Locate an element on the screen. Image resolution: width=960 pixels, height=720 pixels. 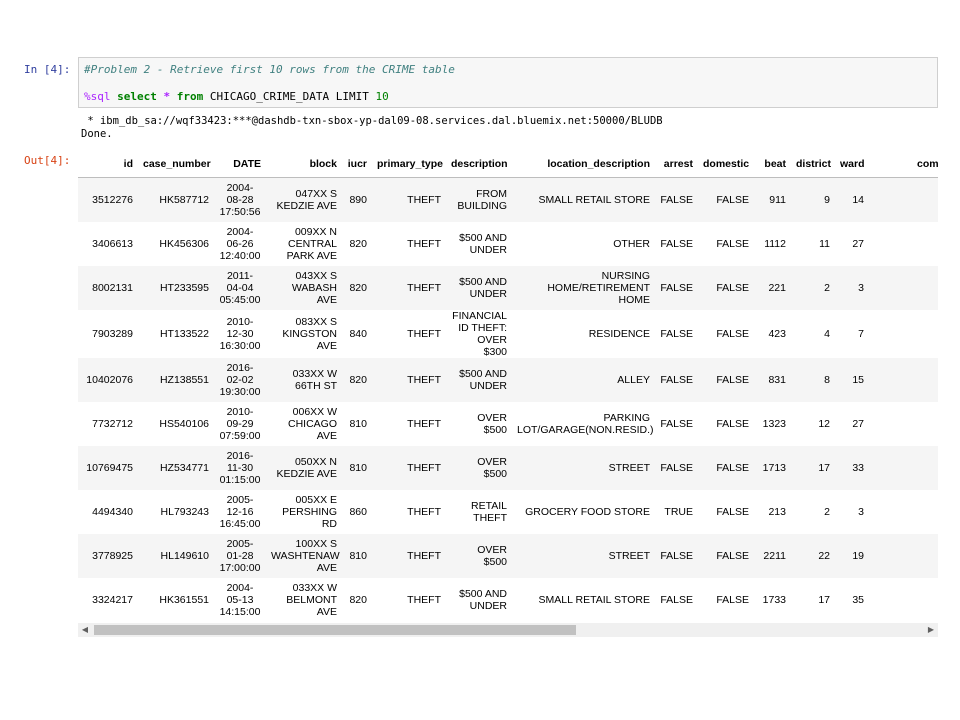
table-cell-date: 2004- 06-26 12:40:00 is located at coordinates (240, 244).